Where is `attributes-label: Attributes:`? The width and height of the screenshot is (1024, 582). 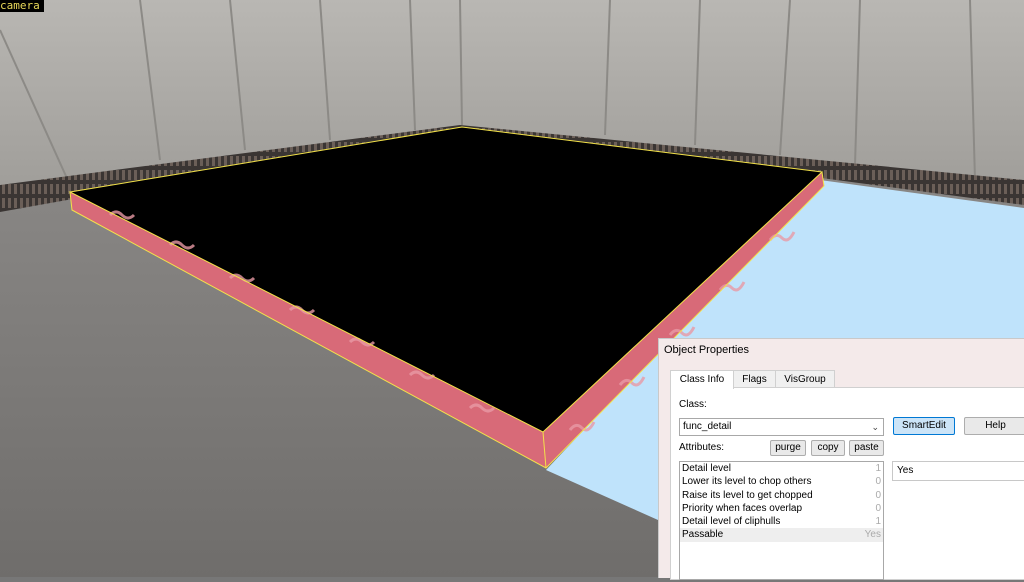 attributes-label: Attributes: is located at coordinates (702, 447).